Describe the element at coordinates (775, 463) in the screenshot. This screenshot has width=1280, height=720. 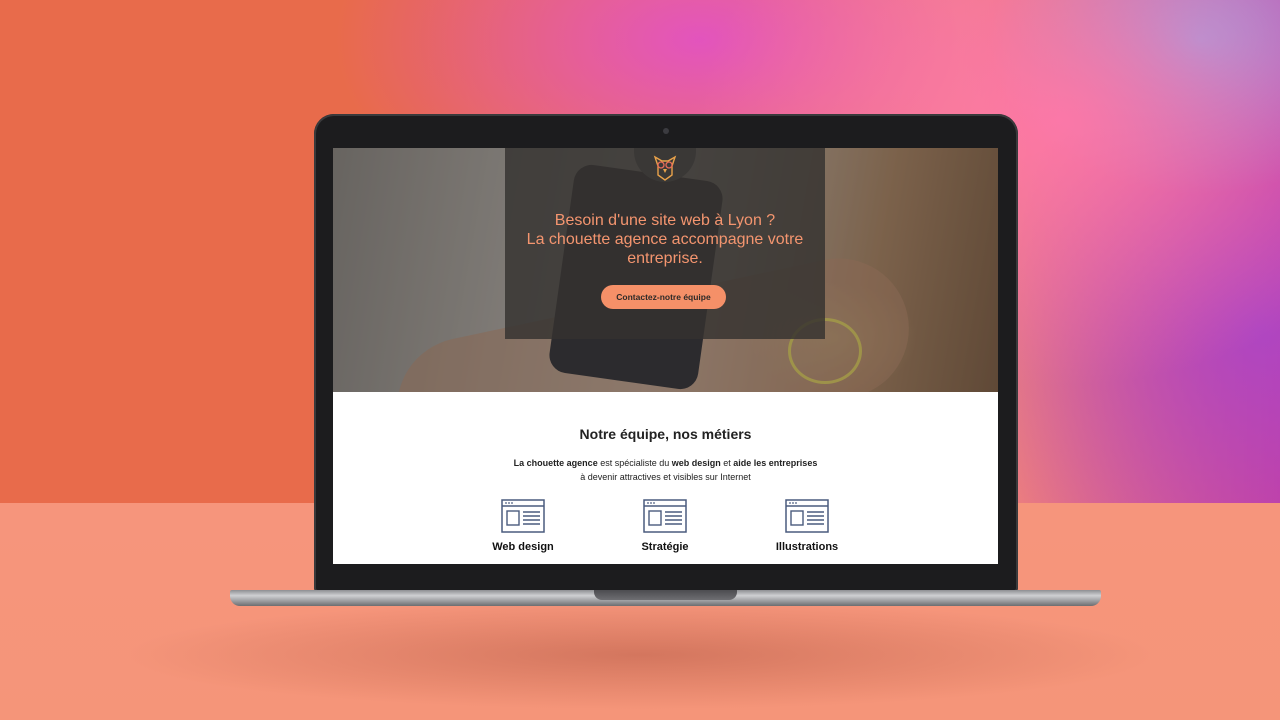
I see `desc-aide: aide les entreprises` at that location.